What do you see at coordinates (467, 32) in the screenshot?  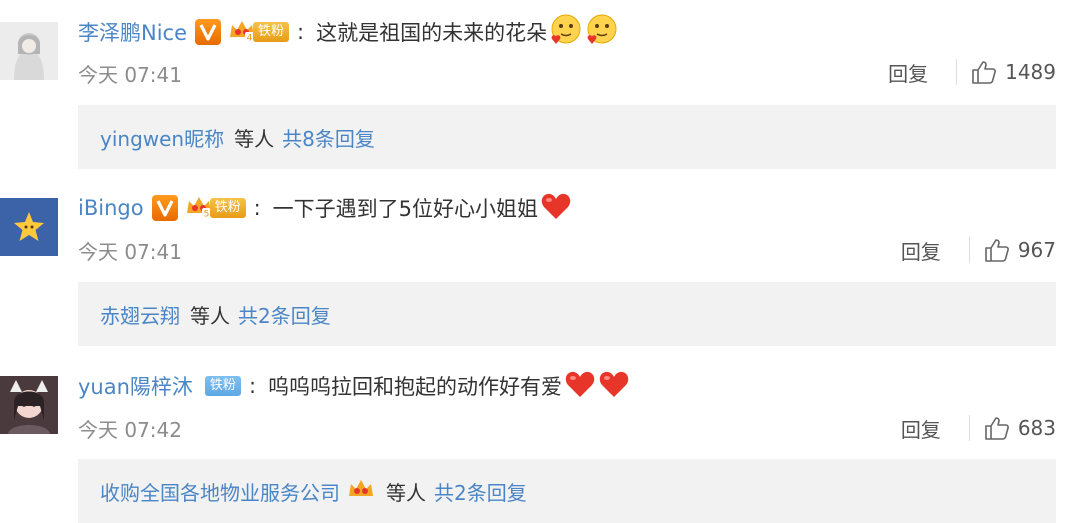 I see `comment-text: 这就是祖国的未来的花朵` at bounding box center [467, 32].